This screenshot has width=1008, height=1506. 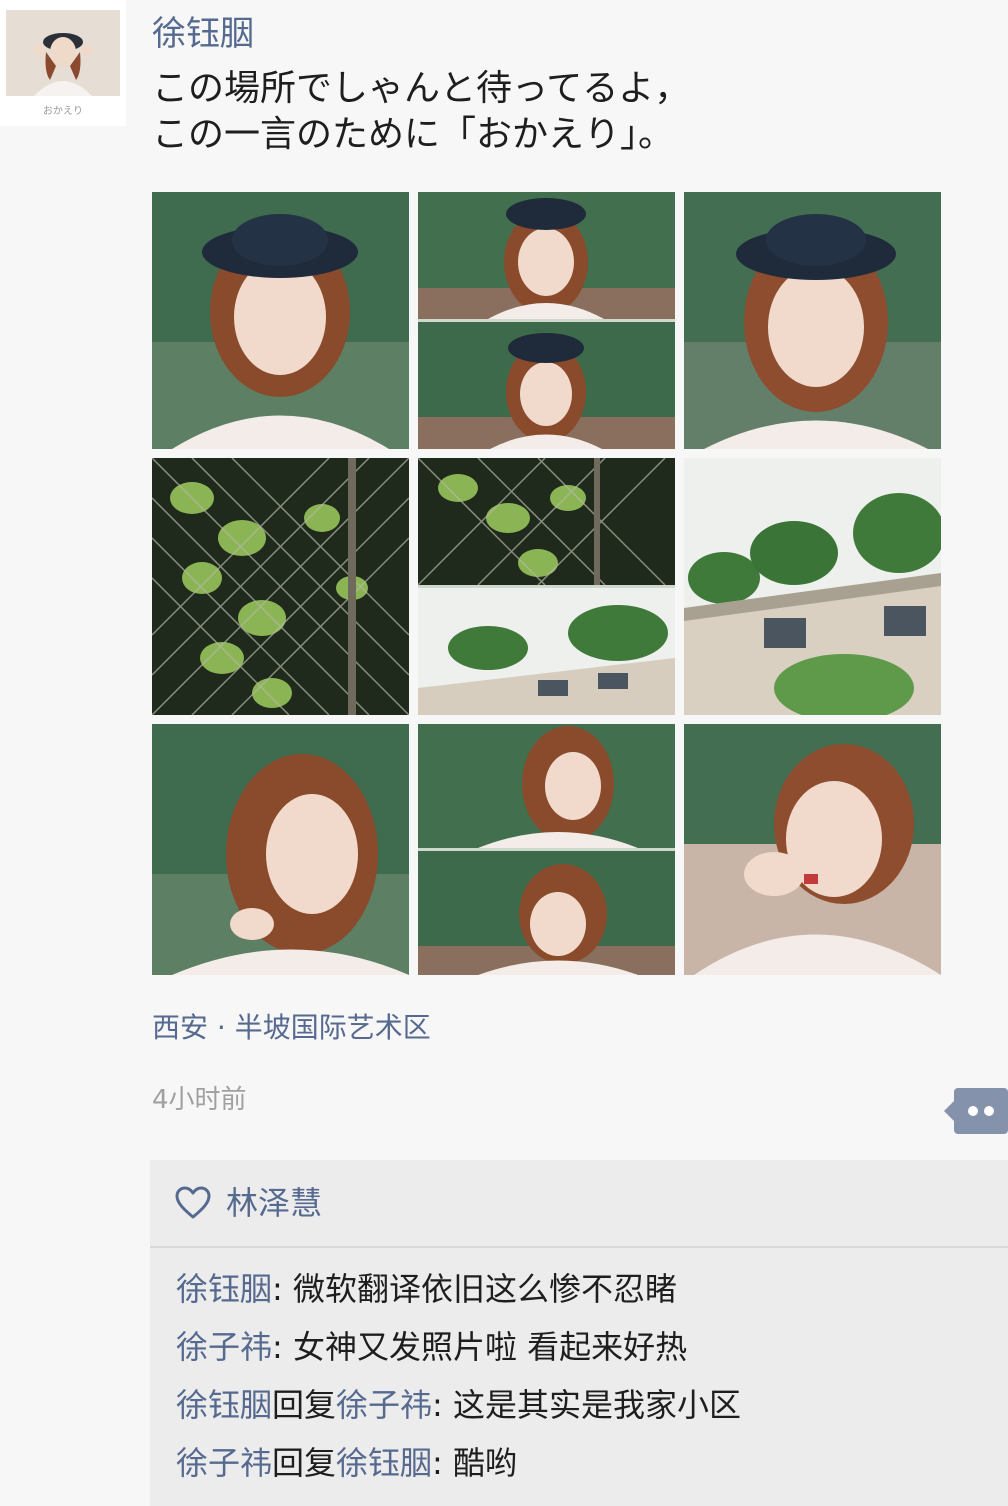 I want to click on liker-name: 林泽慧, so click(x=274, y=1203).